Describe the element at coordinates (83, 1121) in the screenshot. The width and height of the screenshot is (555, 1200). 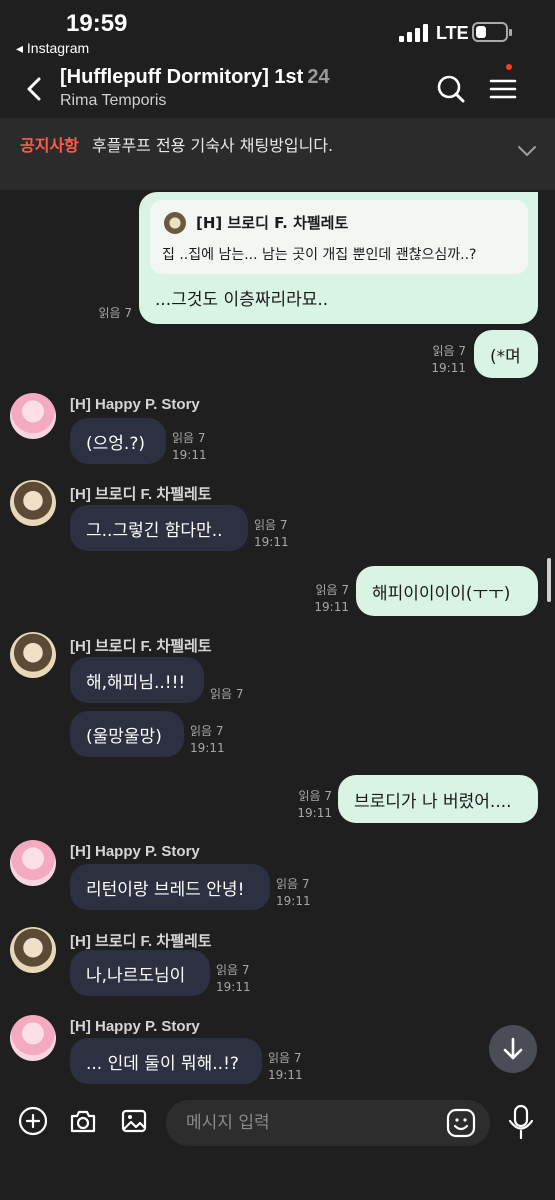
I see `camera-icon` at that location.